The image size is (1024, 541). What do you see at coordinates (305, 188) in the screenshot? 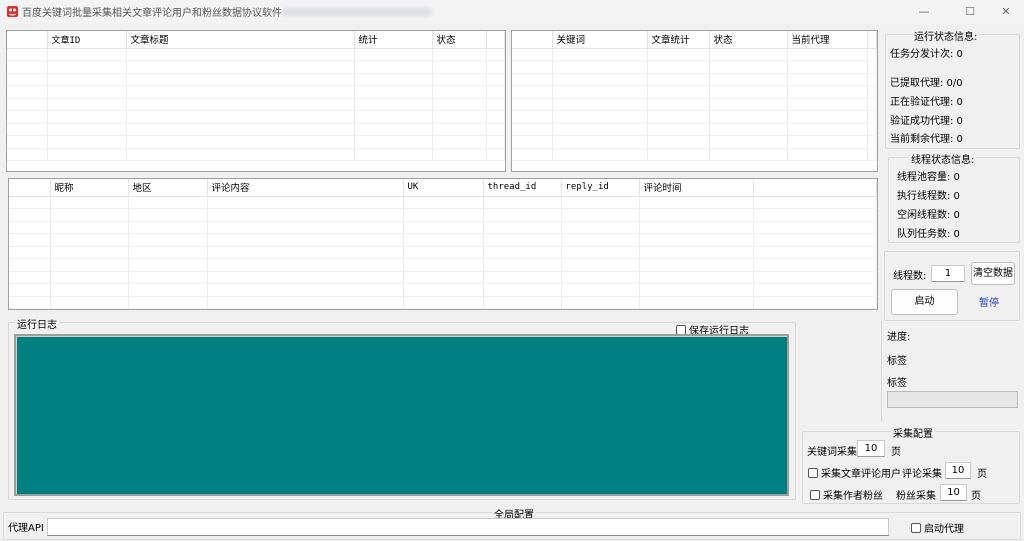
I see `column-header: 评论内容` at bounding box center [305, 188].